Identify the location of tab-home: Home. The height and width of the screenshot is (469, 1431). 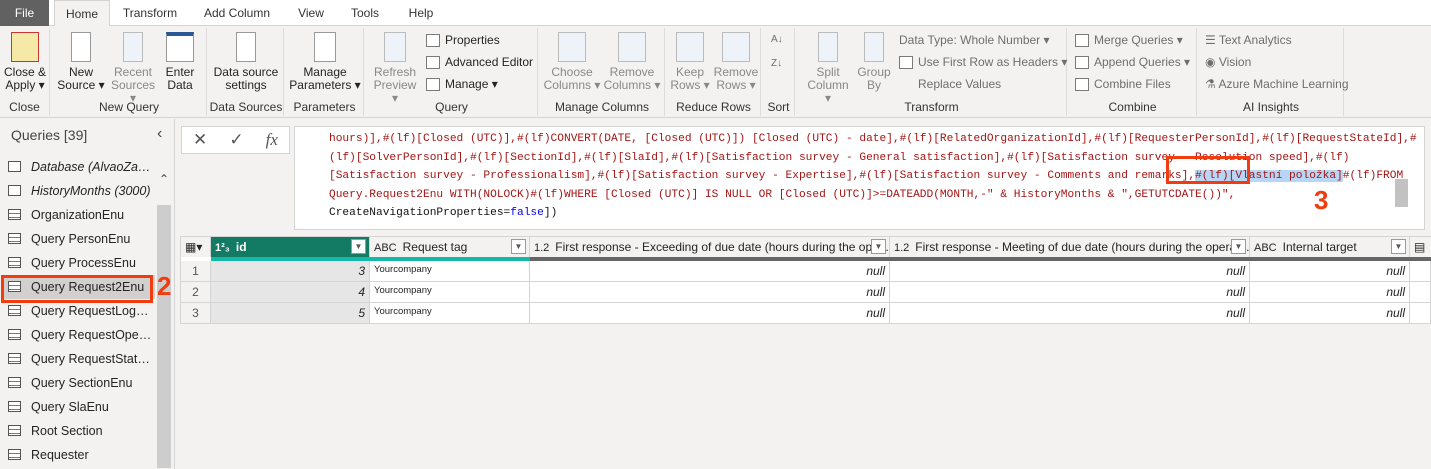
(82, 13).